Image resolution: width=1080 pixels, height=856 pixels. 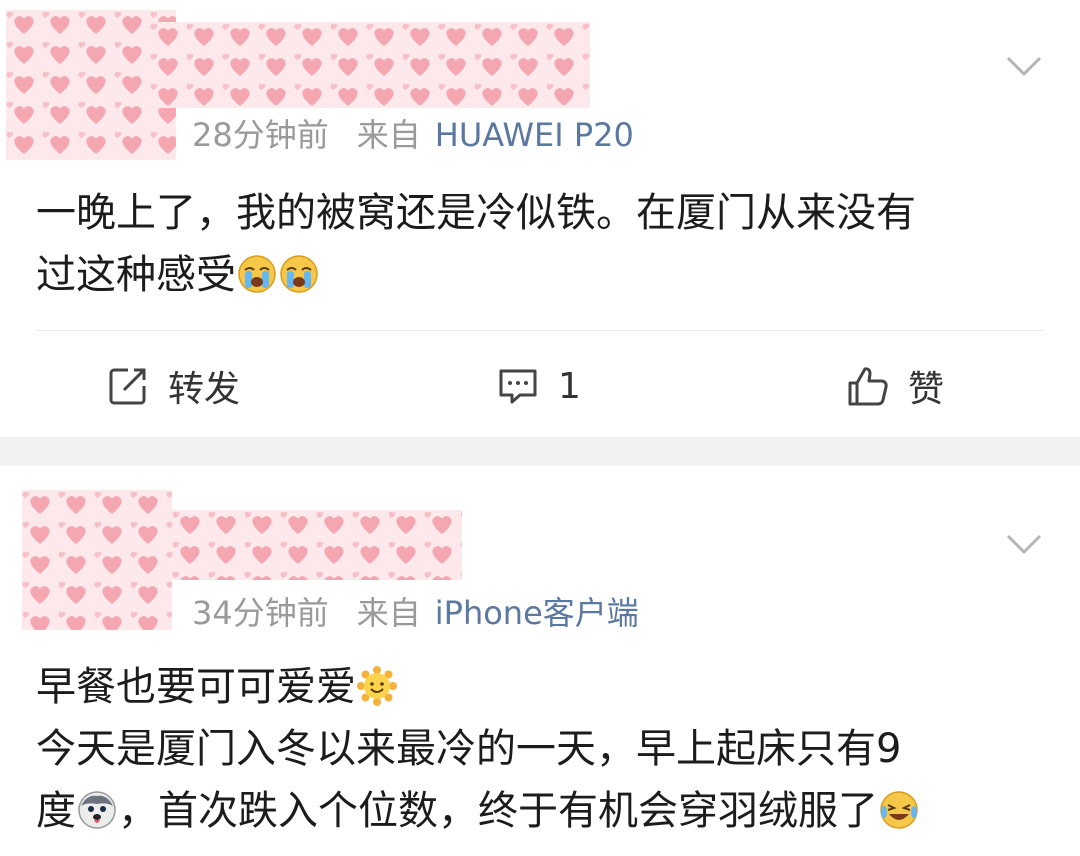 What do you see at coordinates (540, 451) in the screenshot?
I see `feed-separator` at bounding box center [540, 451].